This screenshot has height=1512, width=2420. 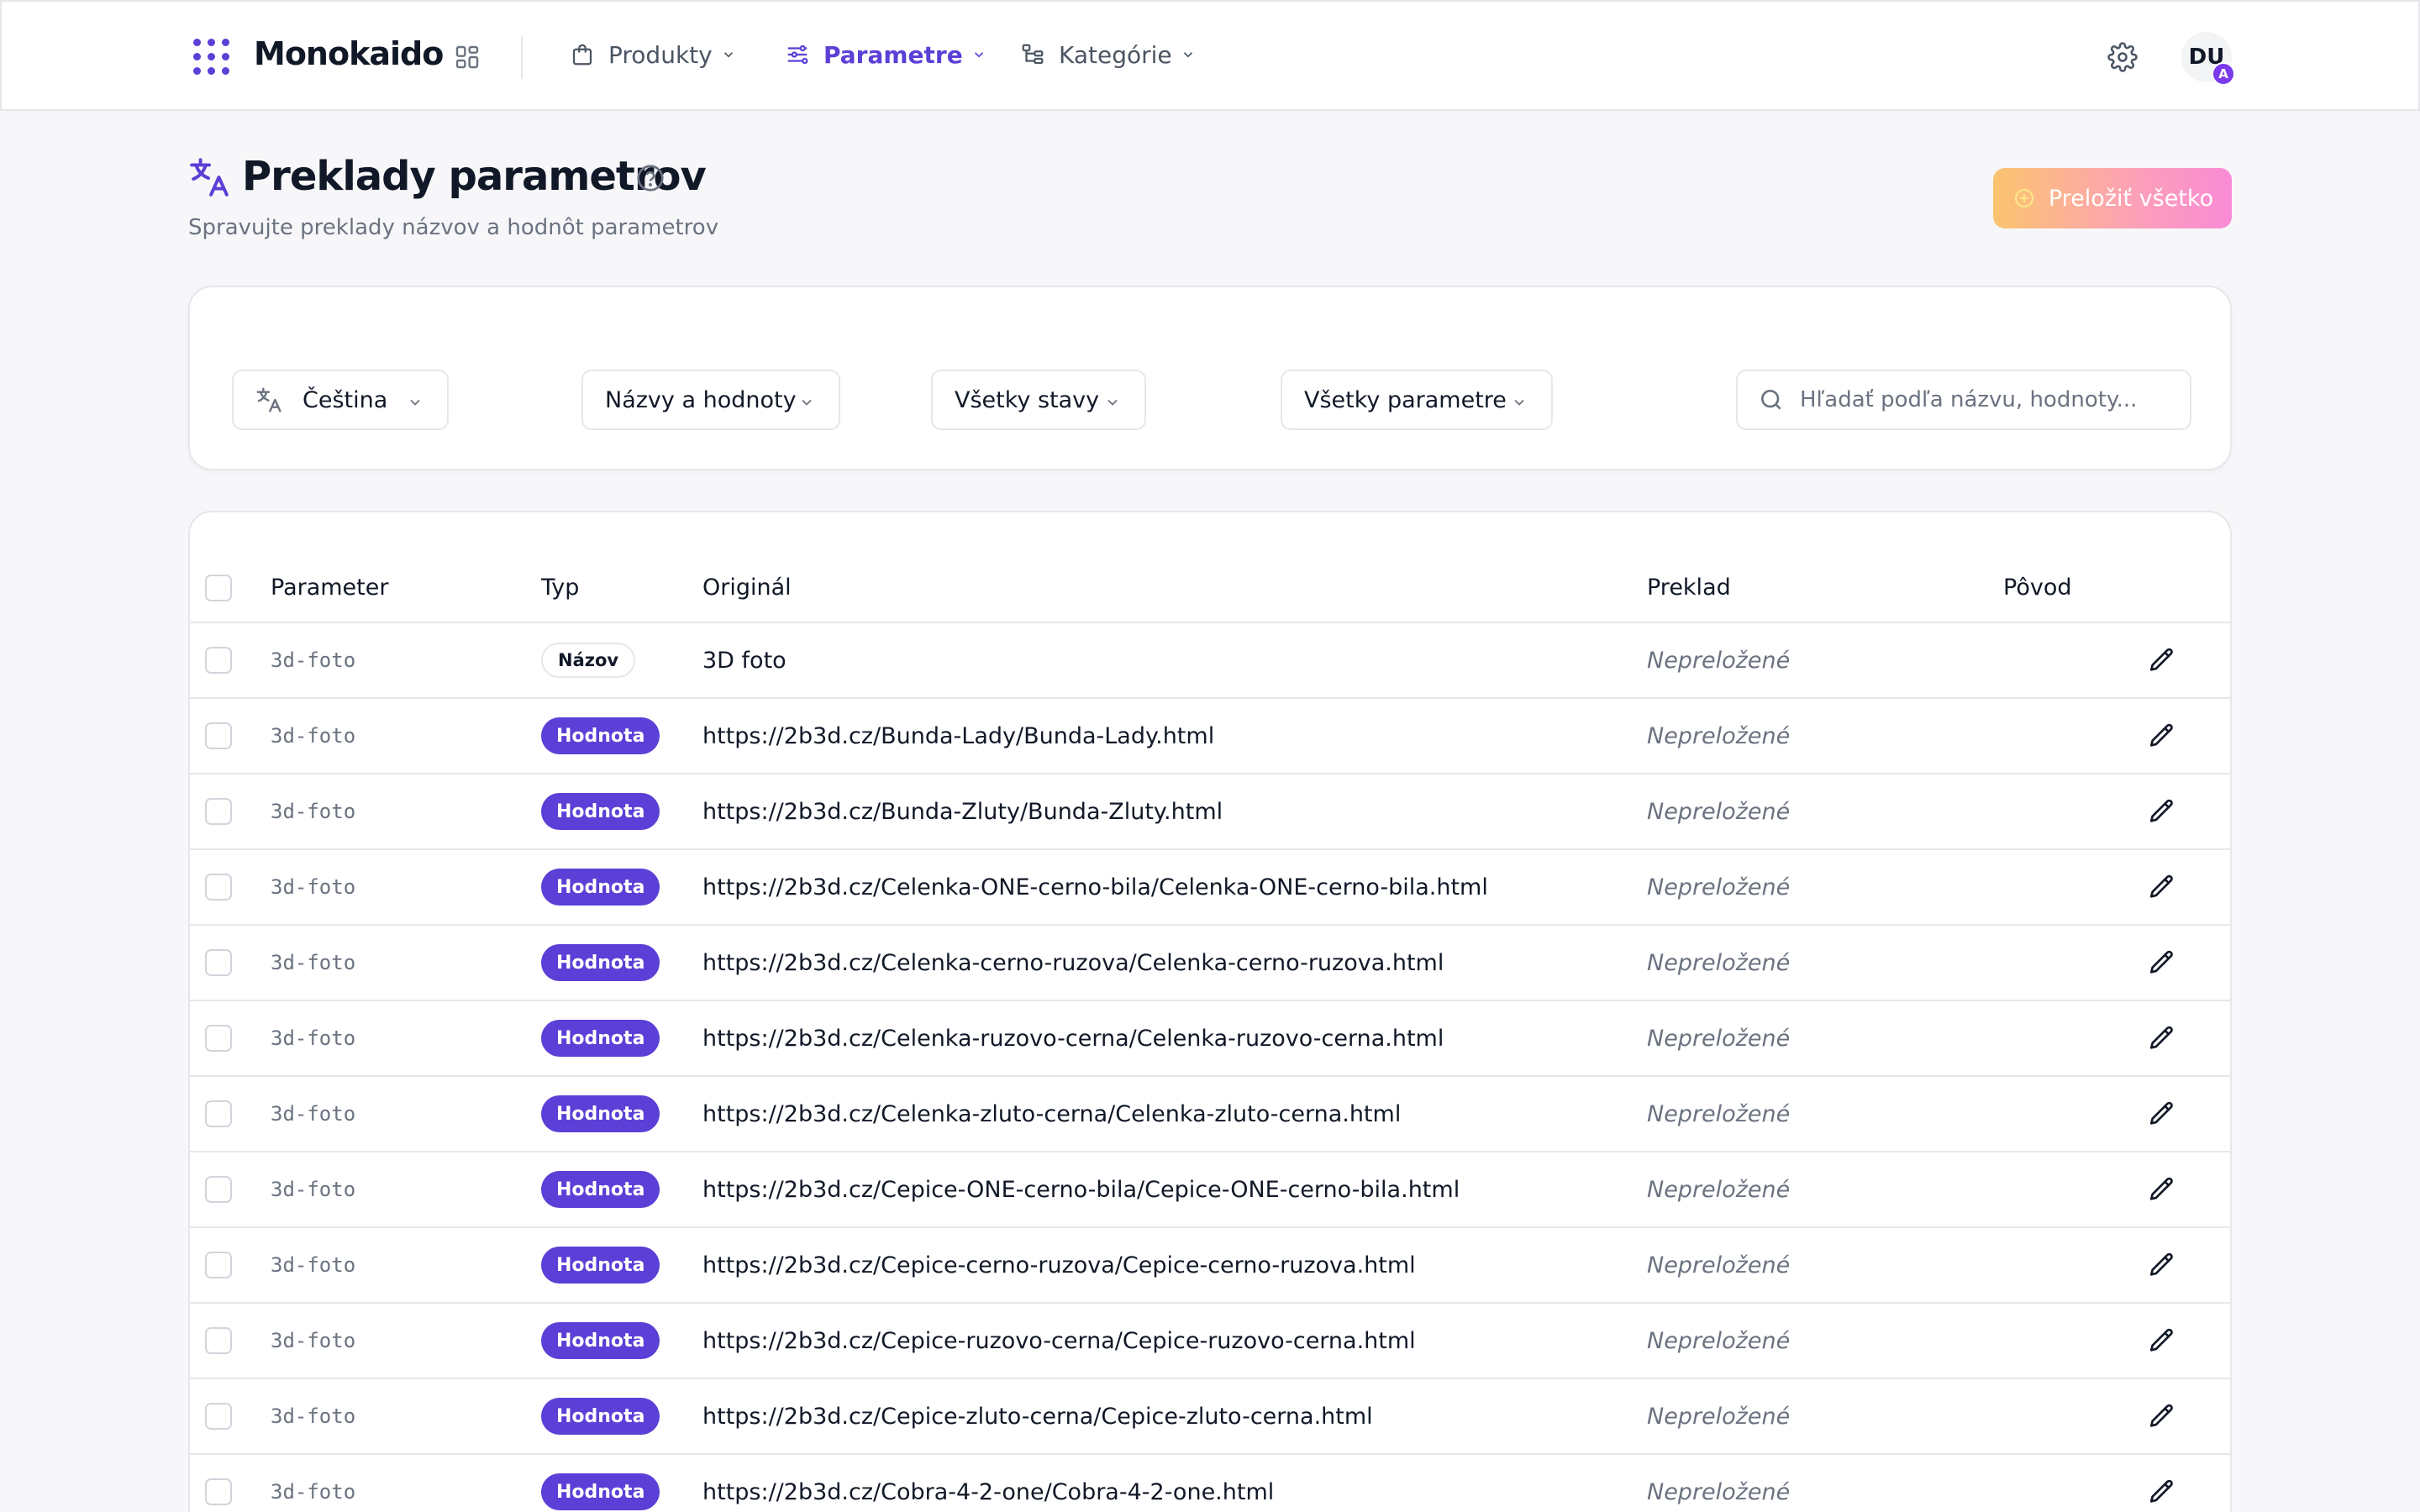 What do you see at coordinates (1108, 54) in the screenshot?
I see `nav-item-kategorie: Kategórie` at bounding box center [1108, 54].